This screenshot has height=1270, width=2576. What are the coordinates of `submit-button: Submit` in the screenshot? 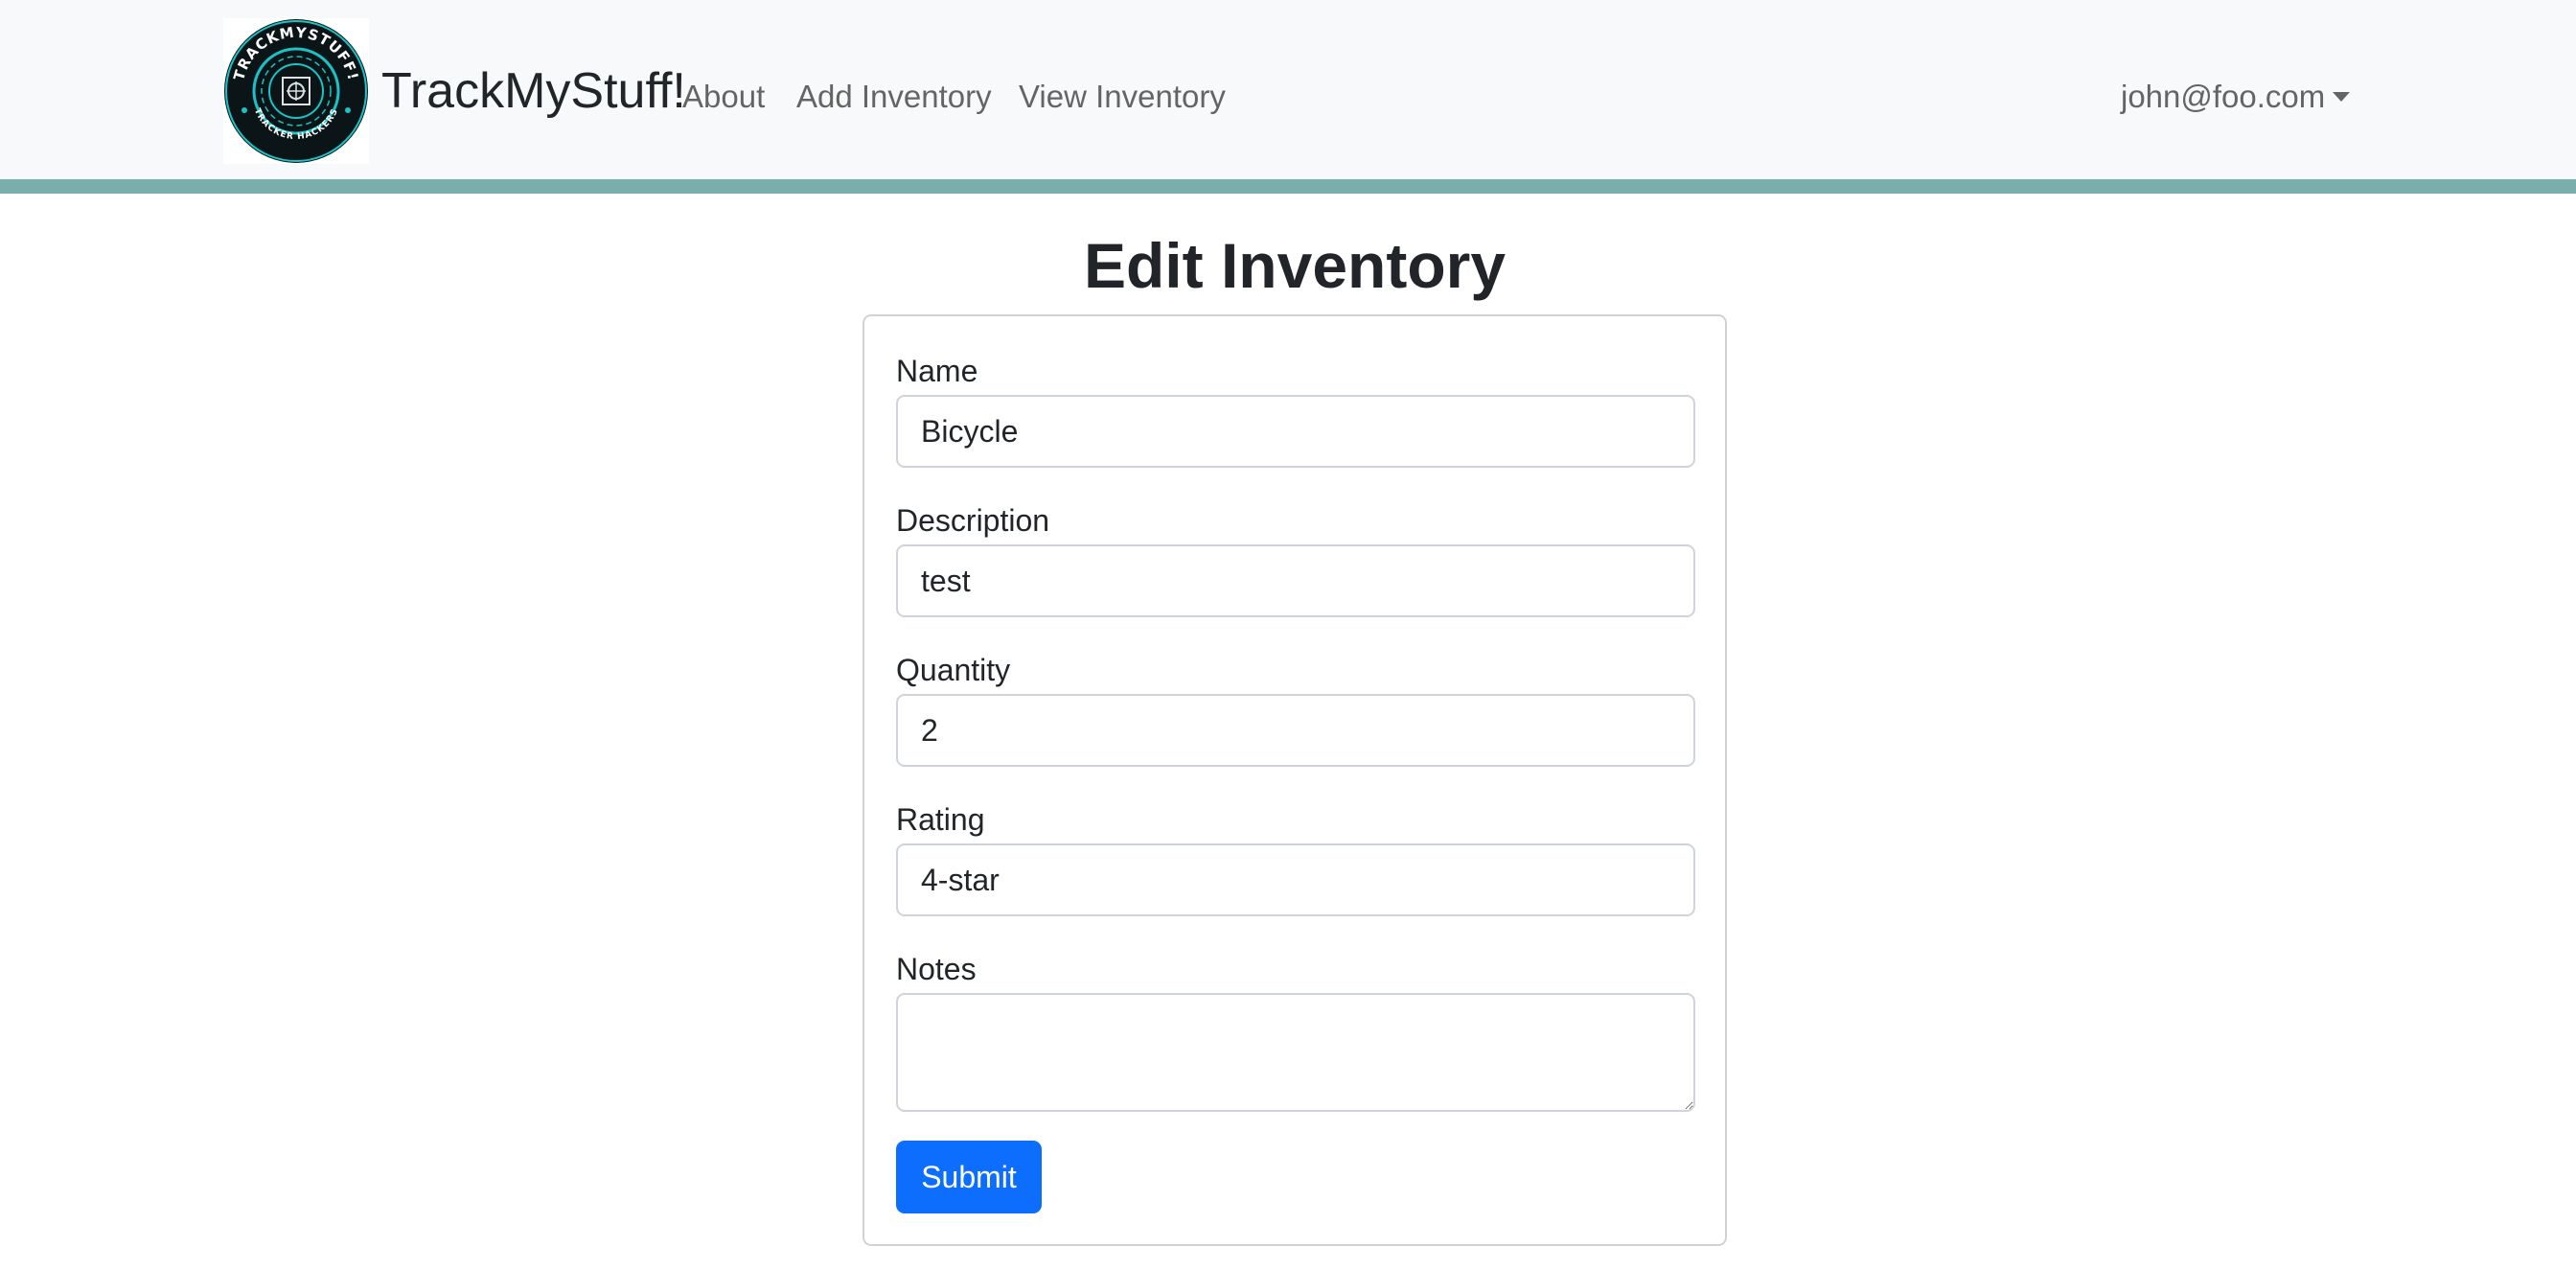 It's located at (969, 1177).